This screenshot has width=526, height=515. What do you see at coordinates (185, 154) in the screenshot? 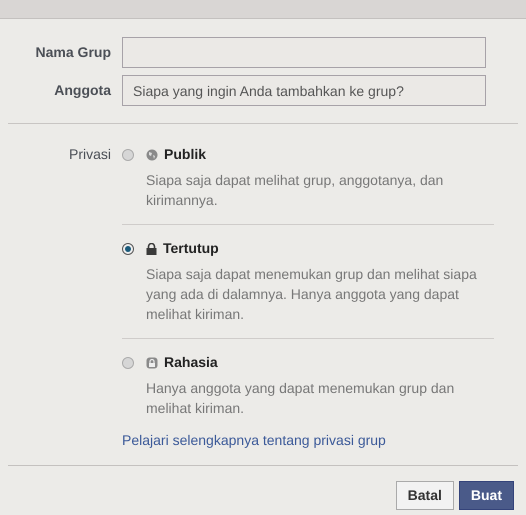
I see `option-title: Publik` at bounding box center [185, 154].